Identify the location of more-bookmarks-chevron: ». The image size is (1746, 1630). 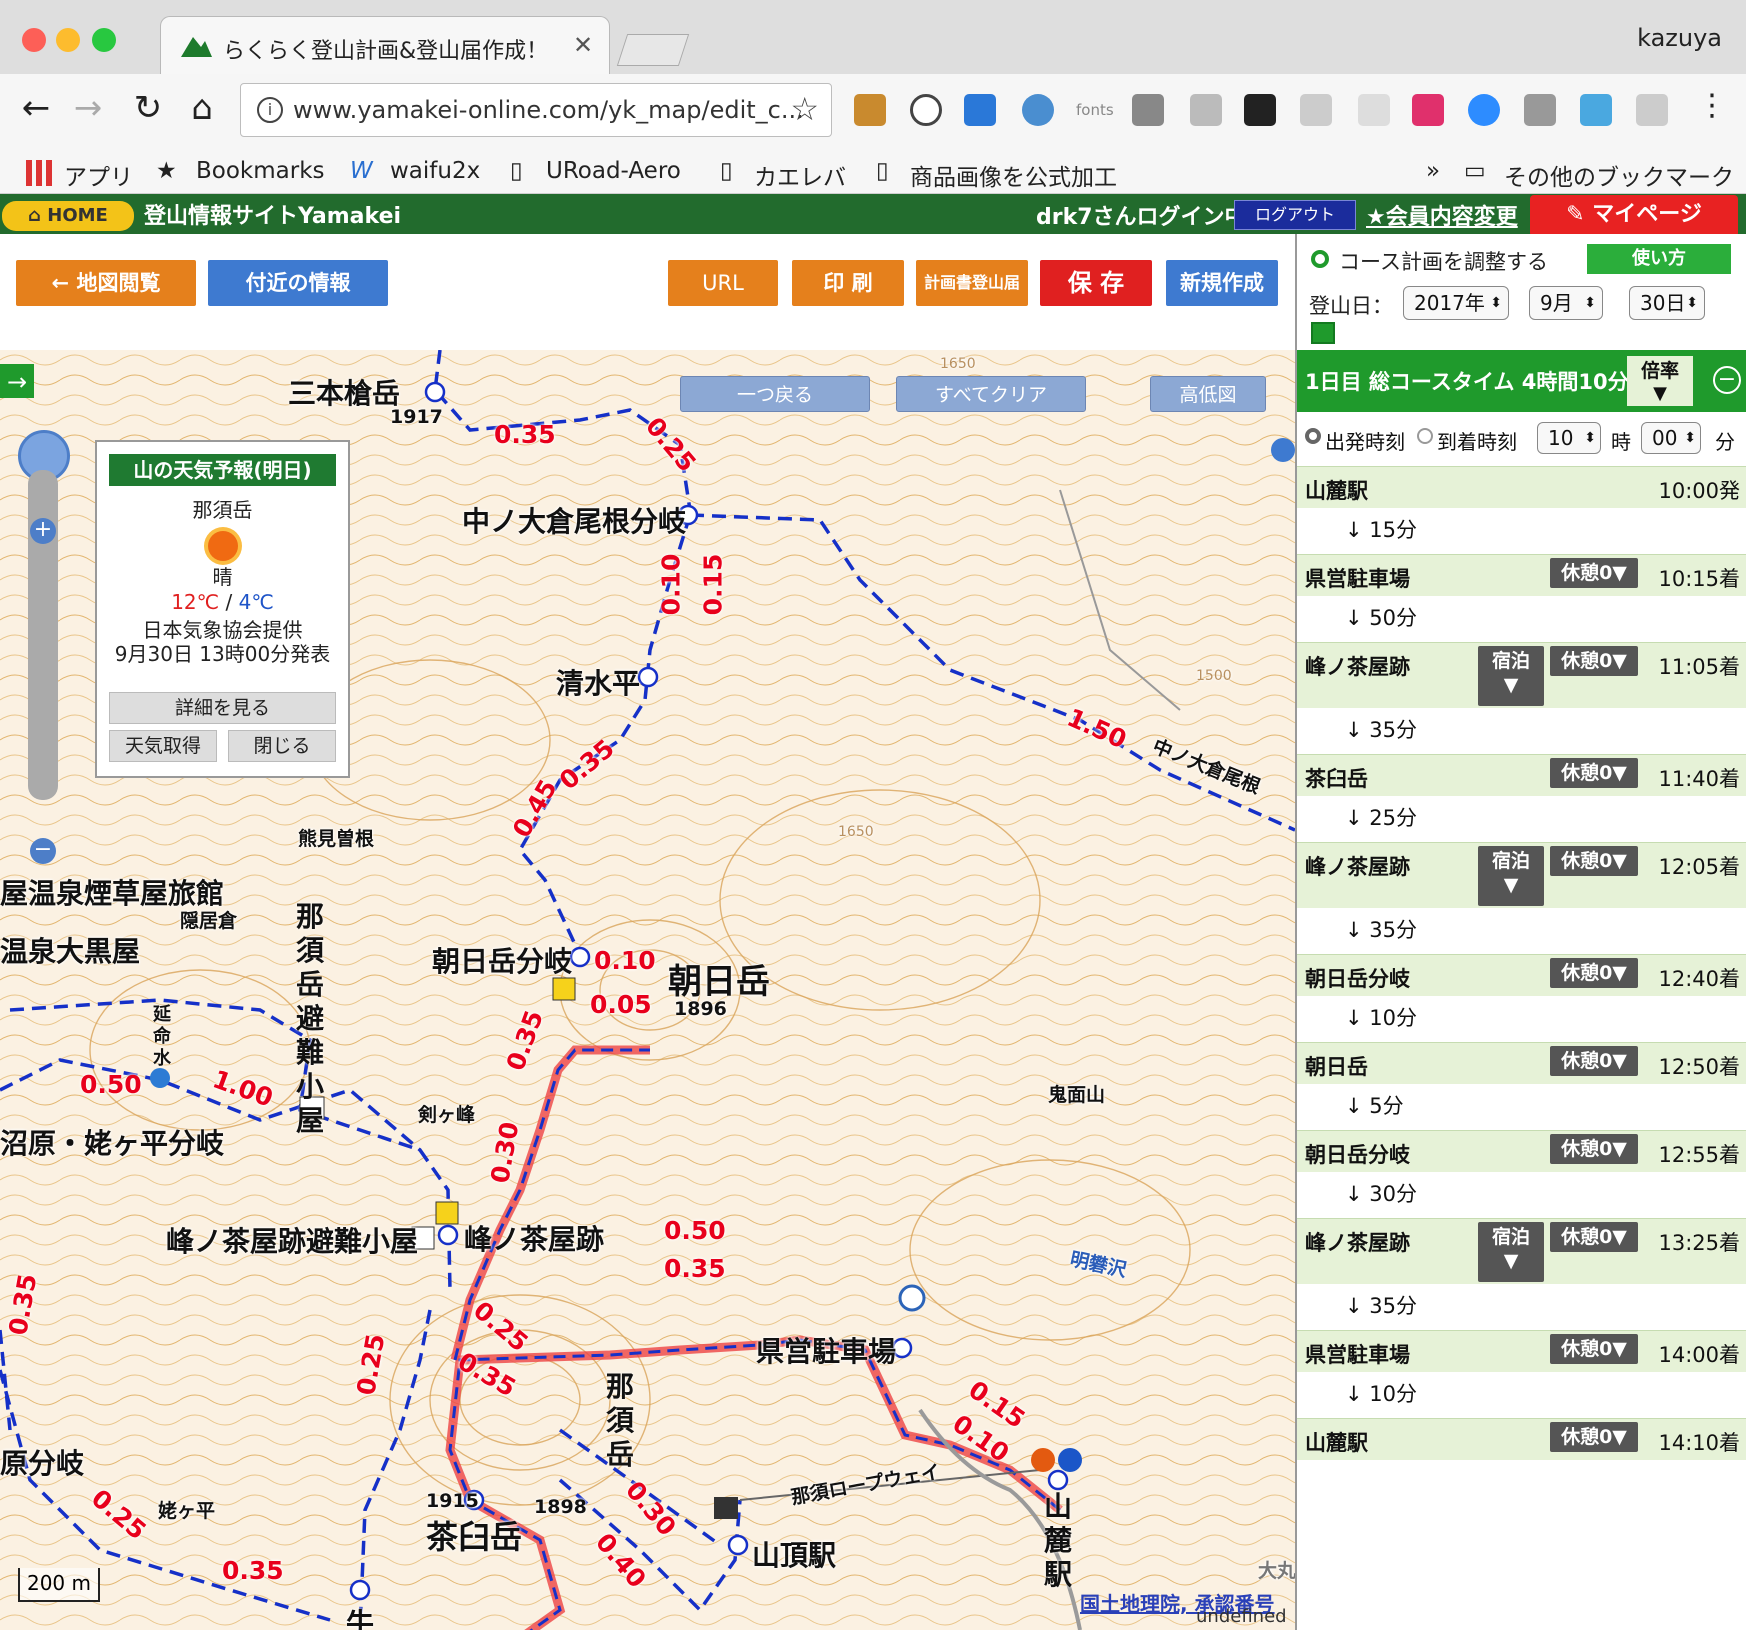
(1433, 171).